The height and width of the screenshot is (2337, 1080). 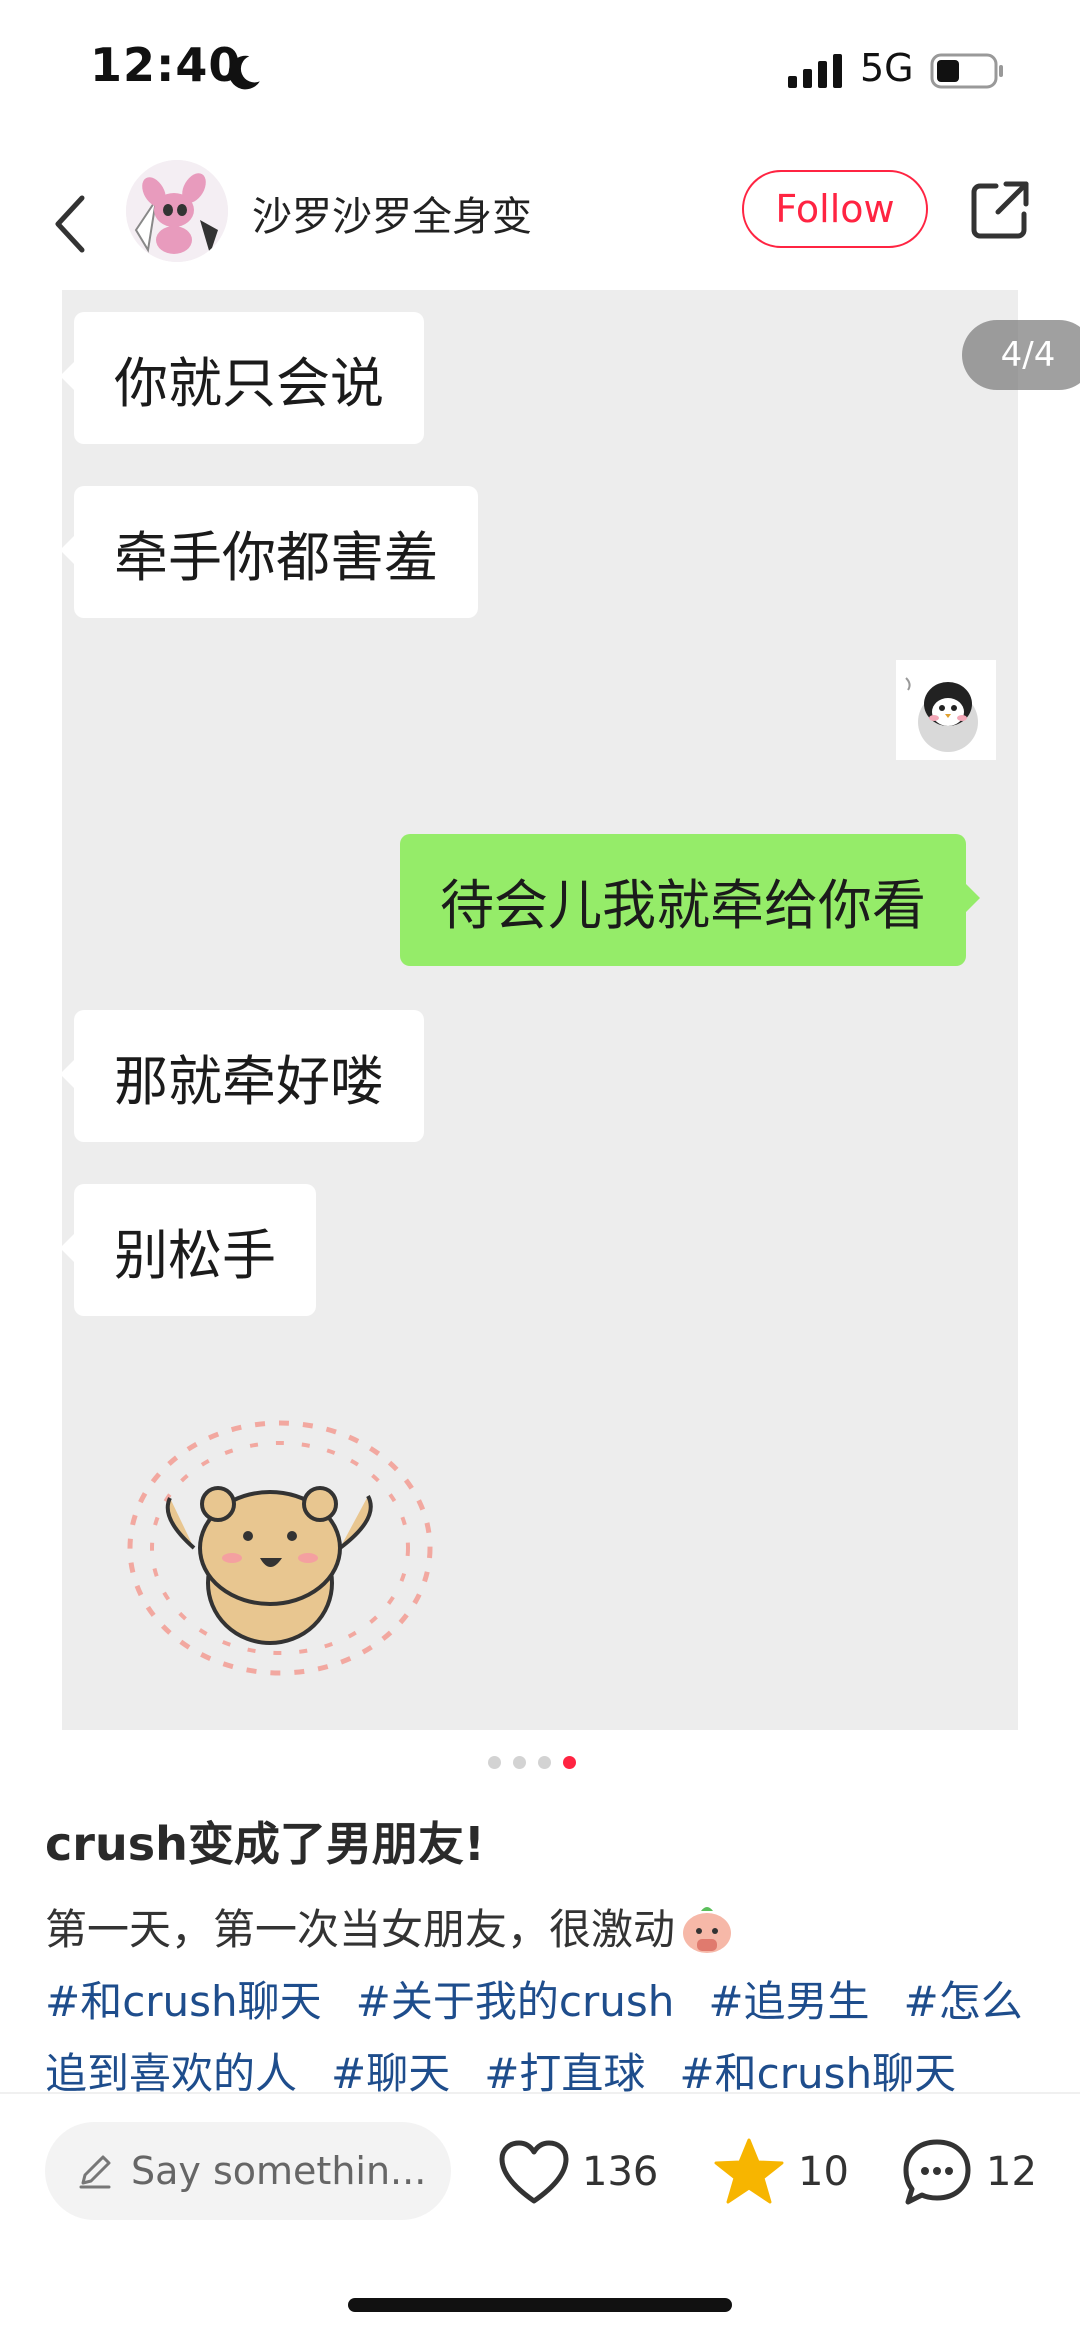 I want to click on pencil-icon, so click(x=95, y=2172).